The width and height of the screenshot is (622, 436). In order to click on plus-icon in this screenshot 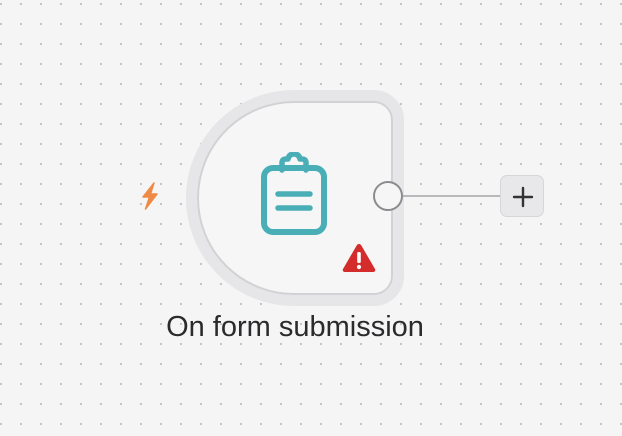, I will do `click(523, 197)`.